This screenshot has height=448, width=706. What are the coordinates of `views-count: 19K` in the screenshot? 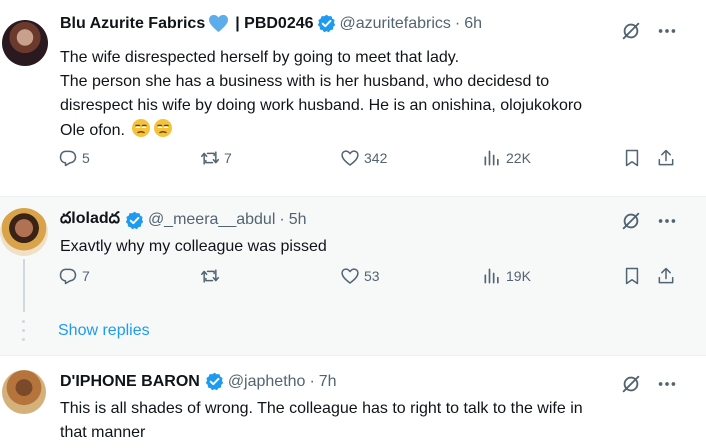 It's located at (518, 276).